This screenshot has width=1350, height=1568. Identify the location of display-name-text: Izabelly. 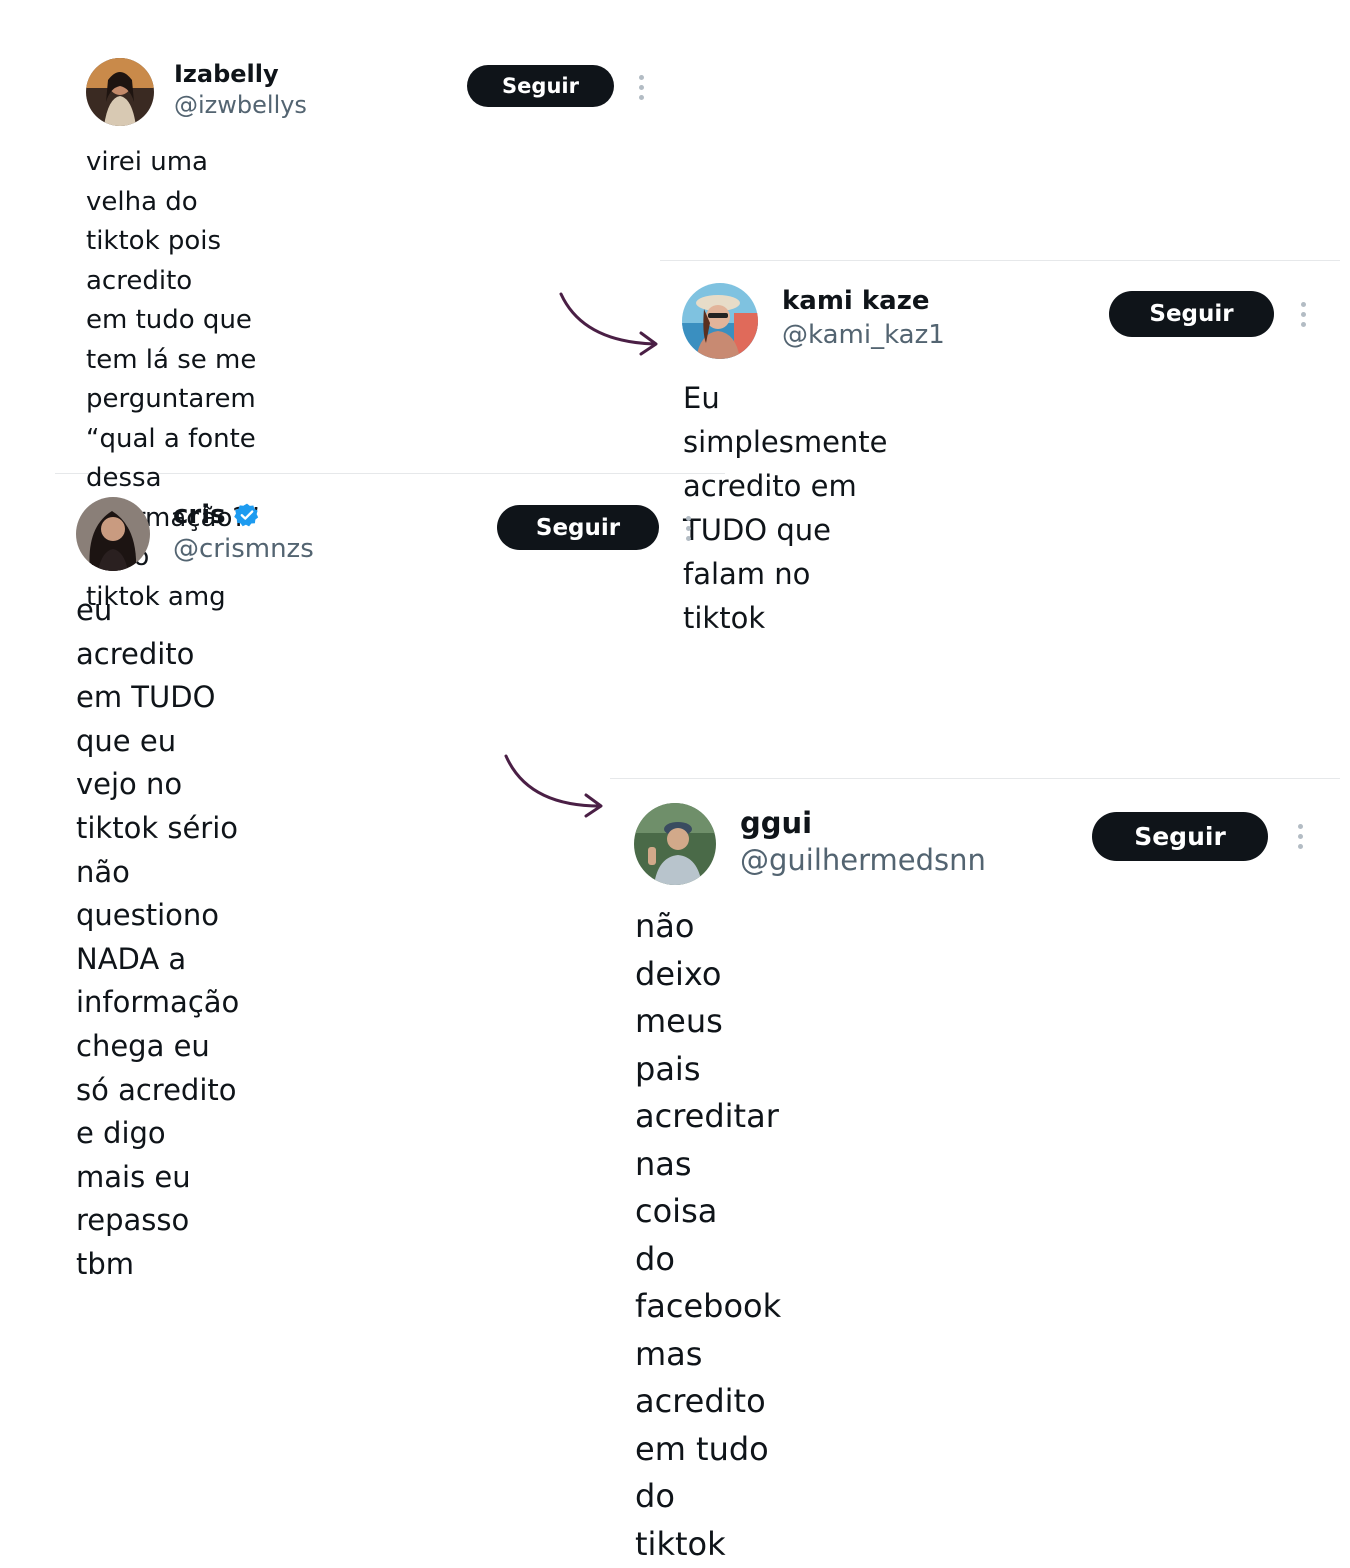
(226, 74).